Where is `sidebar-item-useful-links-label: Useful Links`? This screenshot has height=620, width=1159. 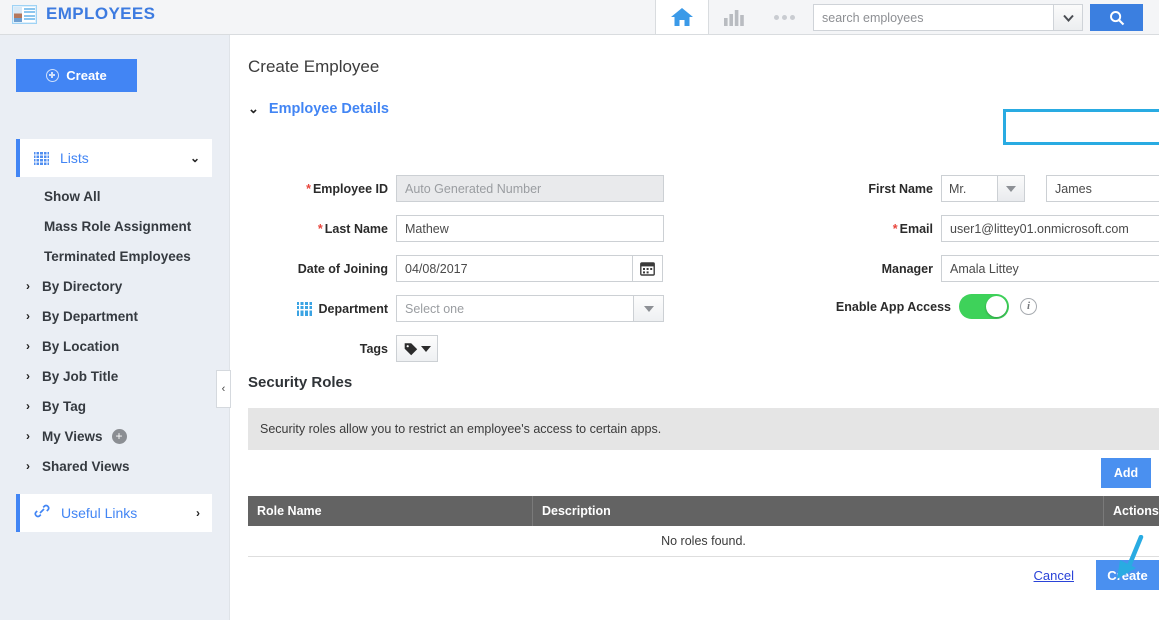
sidebar-item-useful-links-label: Useful Links is located at coordinates (99, 513).